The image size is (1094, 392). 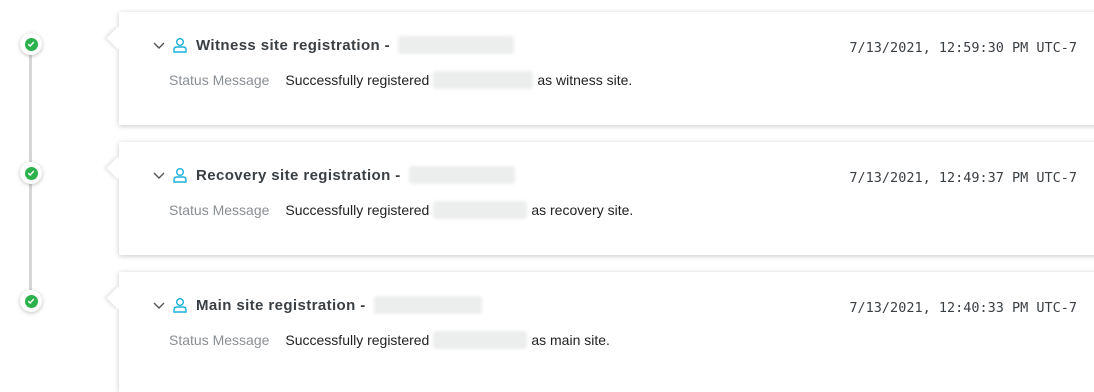 I want to click on event-header: Recovery site registration -, so click(x=333, y=175).